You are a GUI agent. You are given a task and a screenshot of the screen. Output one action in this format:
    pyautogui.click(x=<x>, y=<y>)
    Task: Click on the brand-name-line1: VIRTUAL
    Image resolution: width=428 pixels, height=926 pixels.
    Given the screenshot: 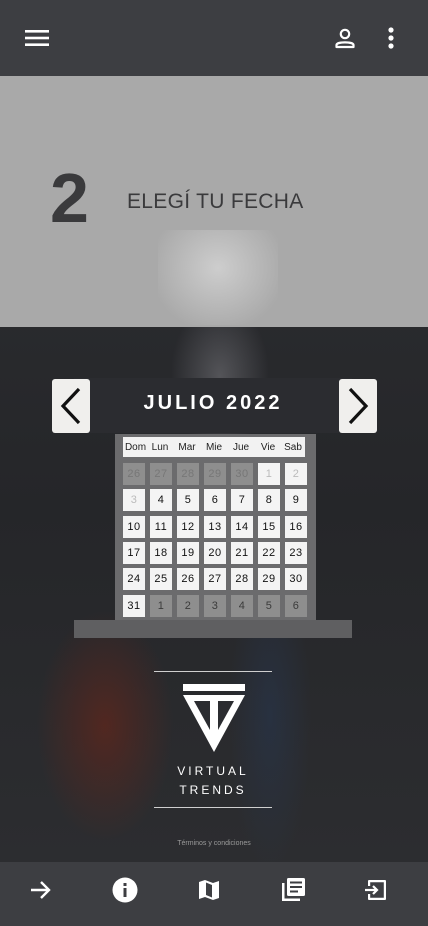 What is the action you would take?
    pyautogui.click(x=213, y=771)
    